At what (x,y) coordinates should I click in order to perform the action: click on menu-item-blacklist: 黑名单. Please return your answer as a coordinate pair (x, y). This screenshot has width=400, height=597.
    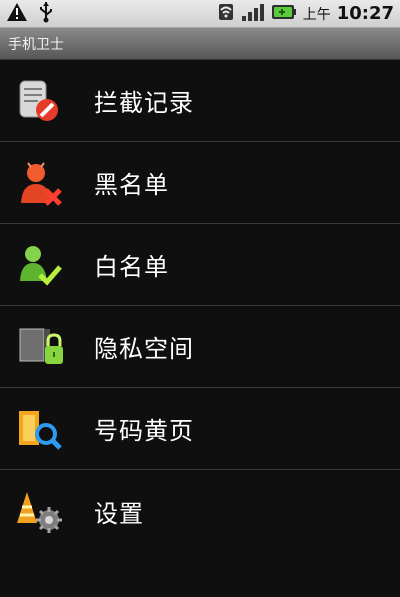
    Looking at the image, I should click on (200, 183).